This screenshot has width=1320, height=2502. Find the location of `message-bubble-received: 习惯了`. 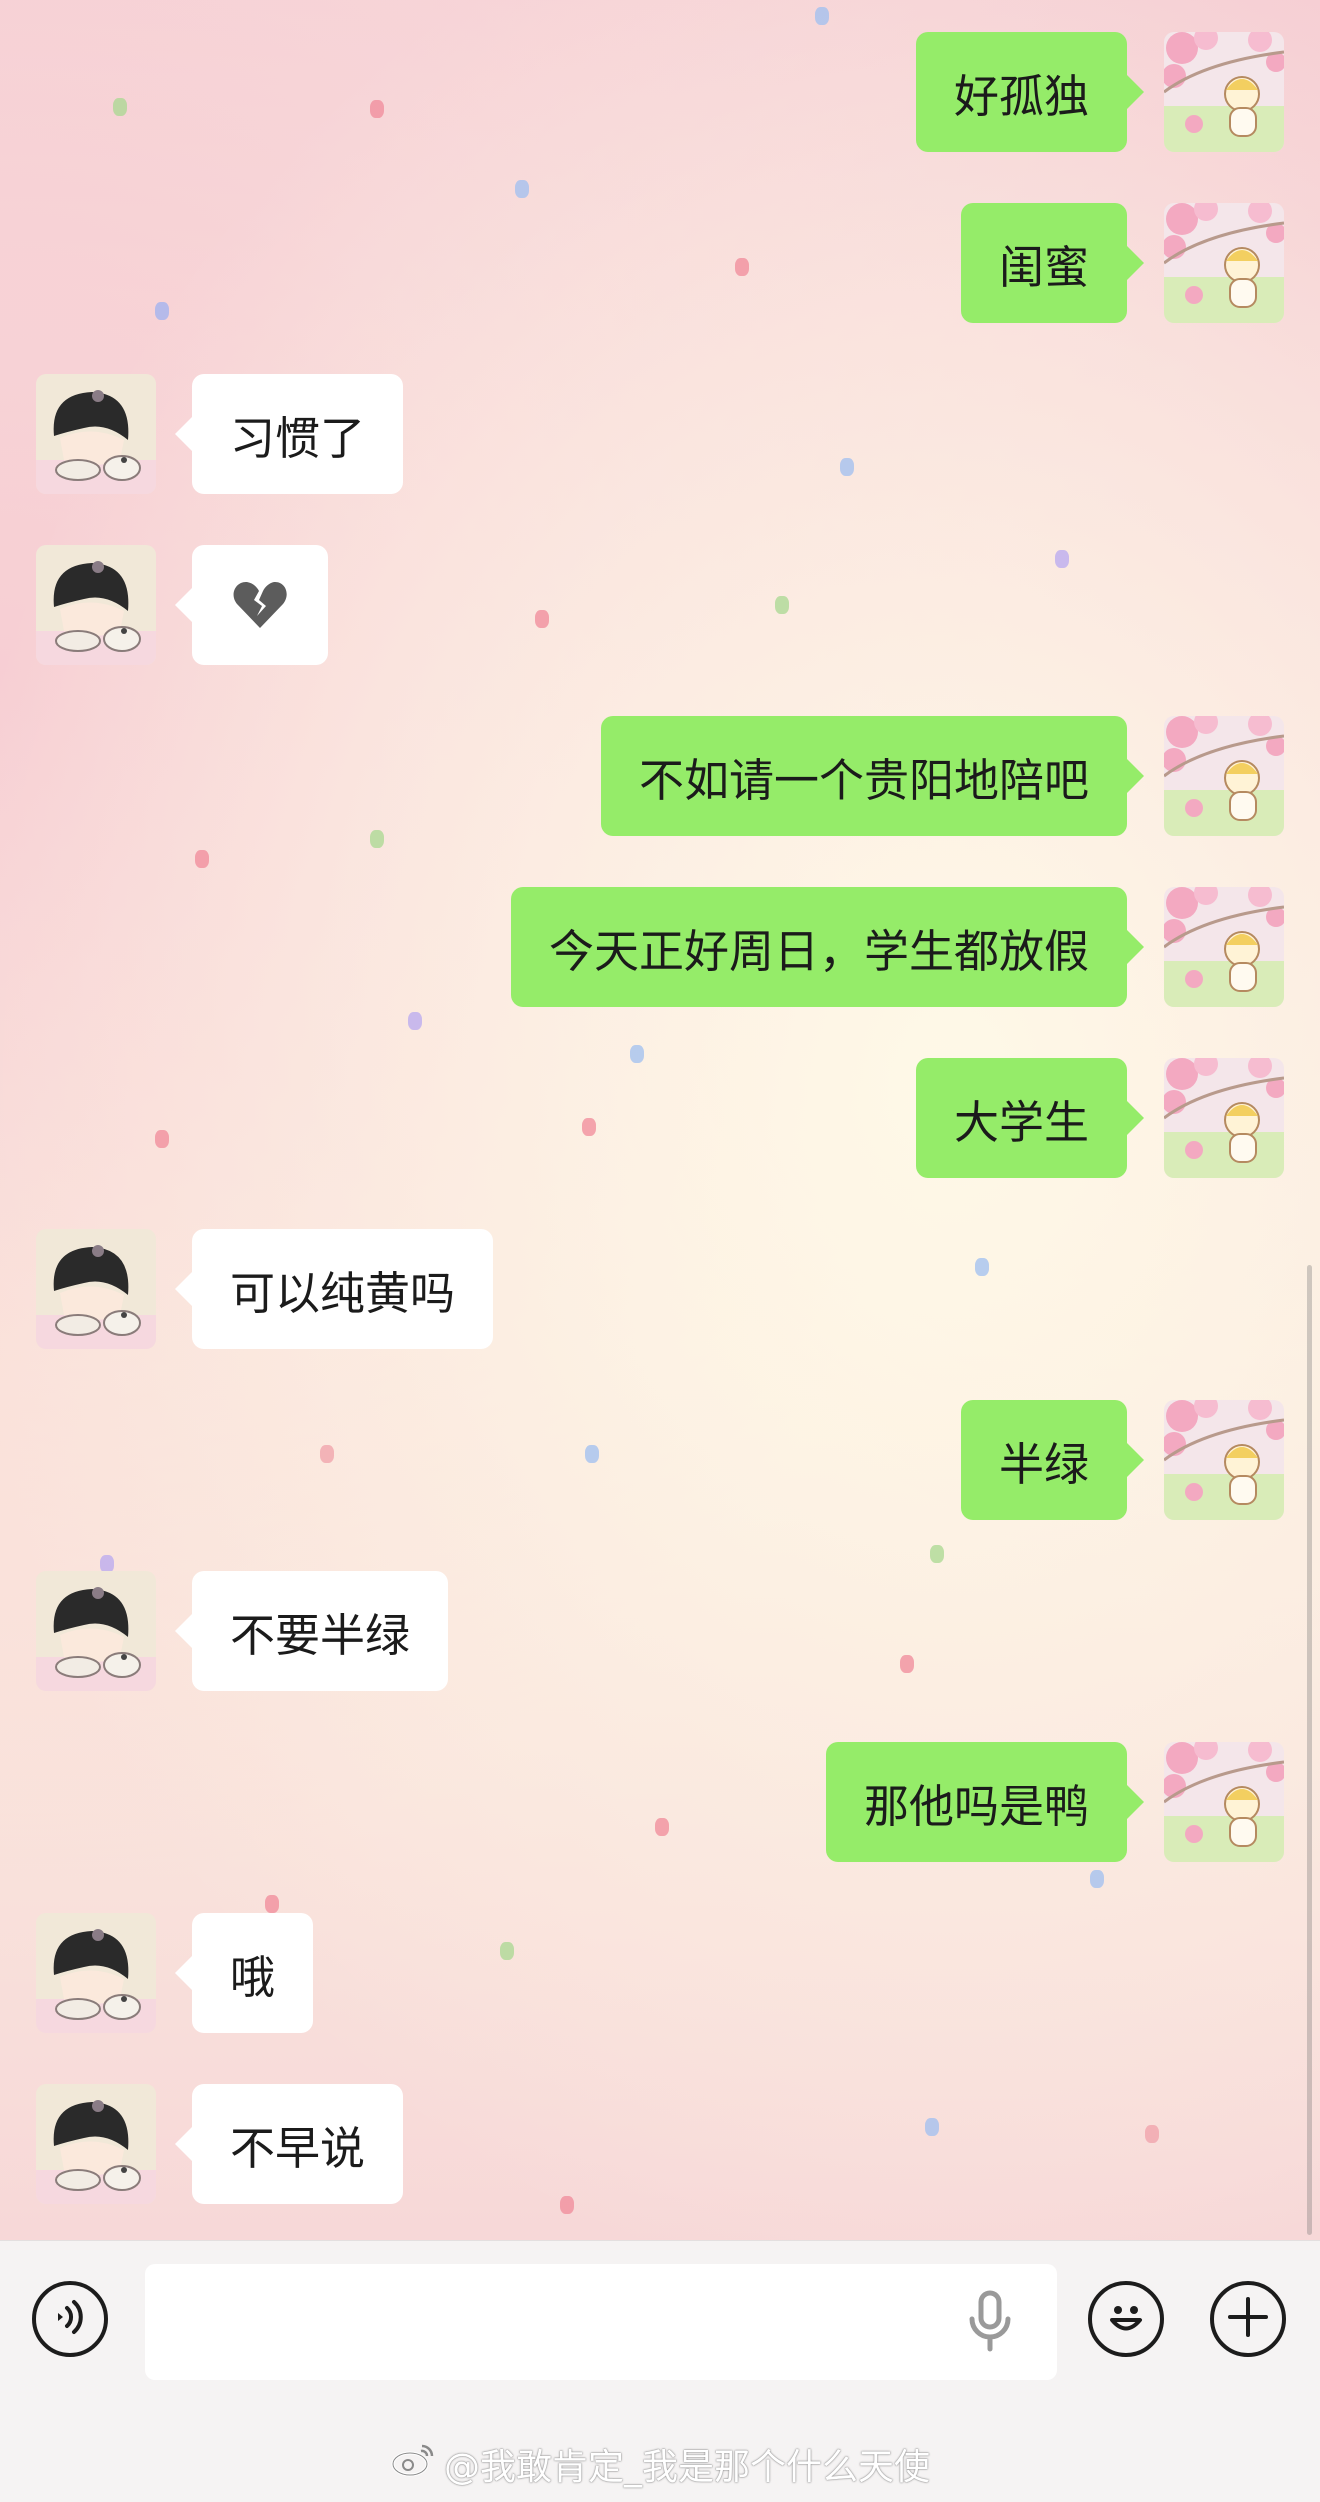

message-bubble-received: 习惯了 is located at coordinates (289, 434).